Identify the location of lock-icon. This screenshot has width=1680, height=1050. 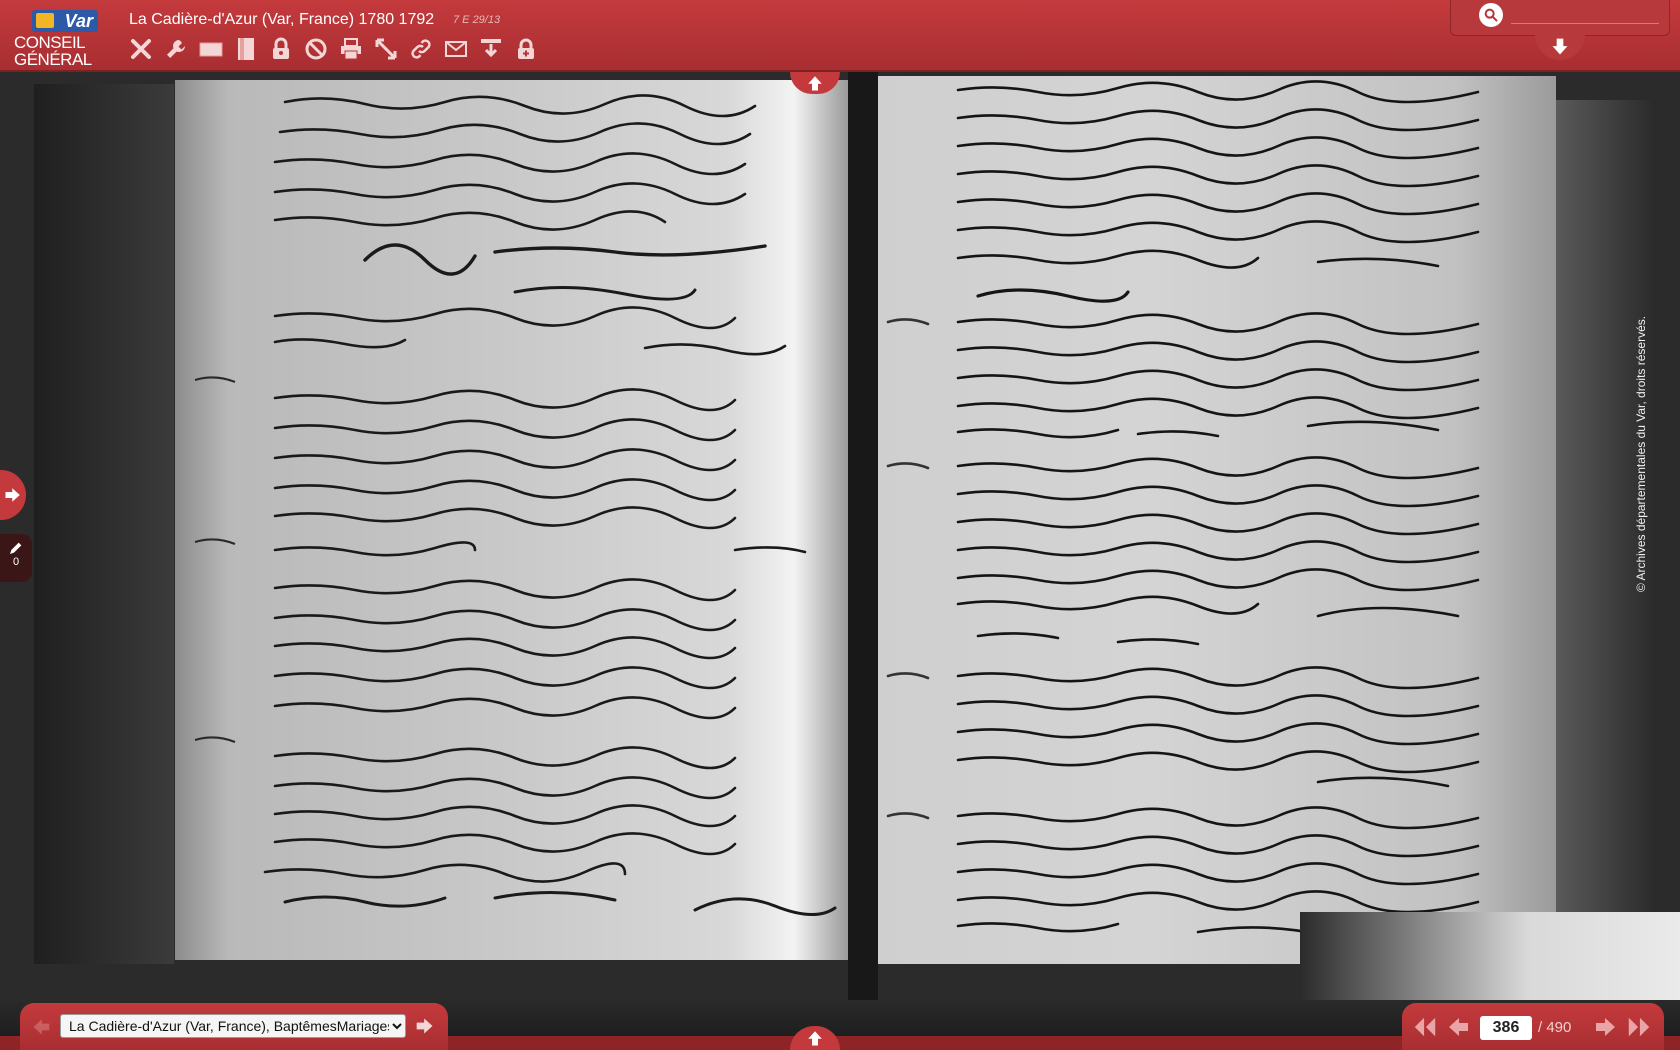
(280, 48).